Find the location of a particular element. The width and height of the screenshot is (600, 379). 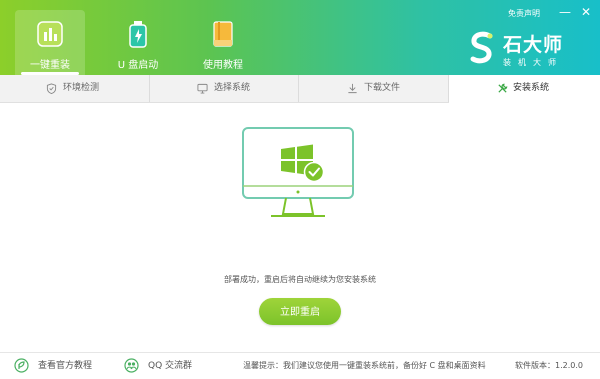

tab-usb-boot: U 盘启动 is located at coordinates (138, 42).